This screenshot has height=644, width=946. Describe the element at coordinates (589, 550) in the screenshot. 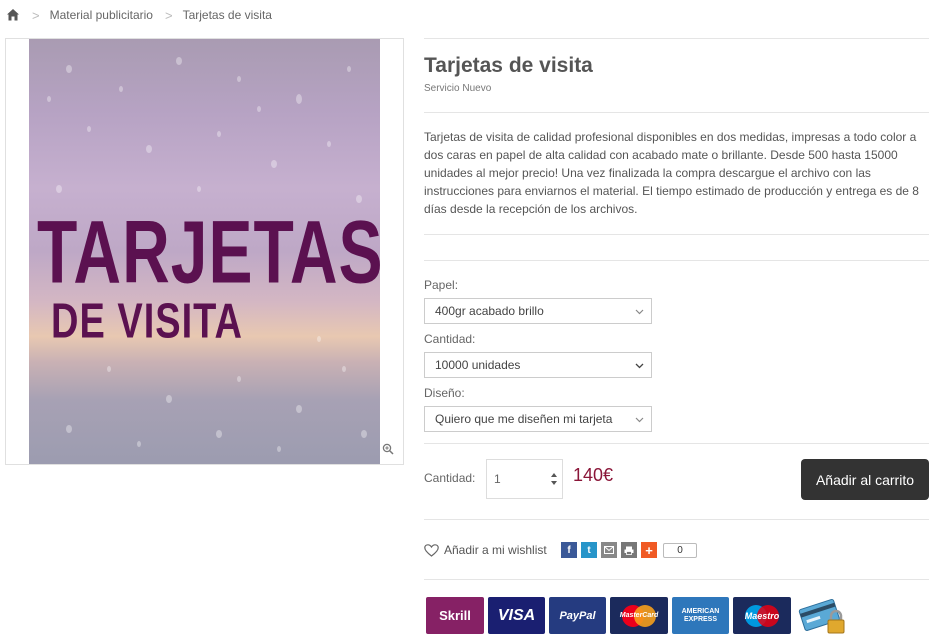

I see `twitter-icon: t` at that location.